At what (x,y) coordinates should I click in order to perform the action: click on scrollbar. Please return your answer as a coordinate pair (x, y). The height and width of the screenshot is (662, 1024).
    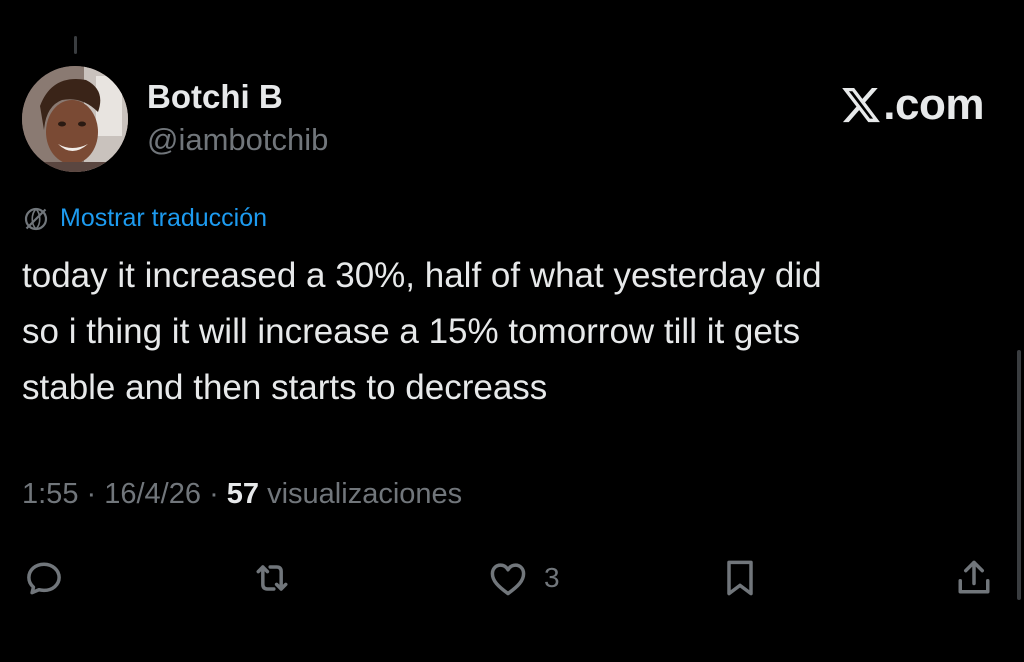
    Looking at the image, I should click on (1019, 475).